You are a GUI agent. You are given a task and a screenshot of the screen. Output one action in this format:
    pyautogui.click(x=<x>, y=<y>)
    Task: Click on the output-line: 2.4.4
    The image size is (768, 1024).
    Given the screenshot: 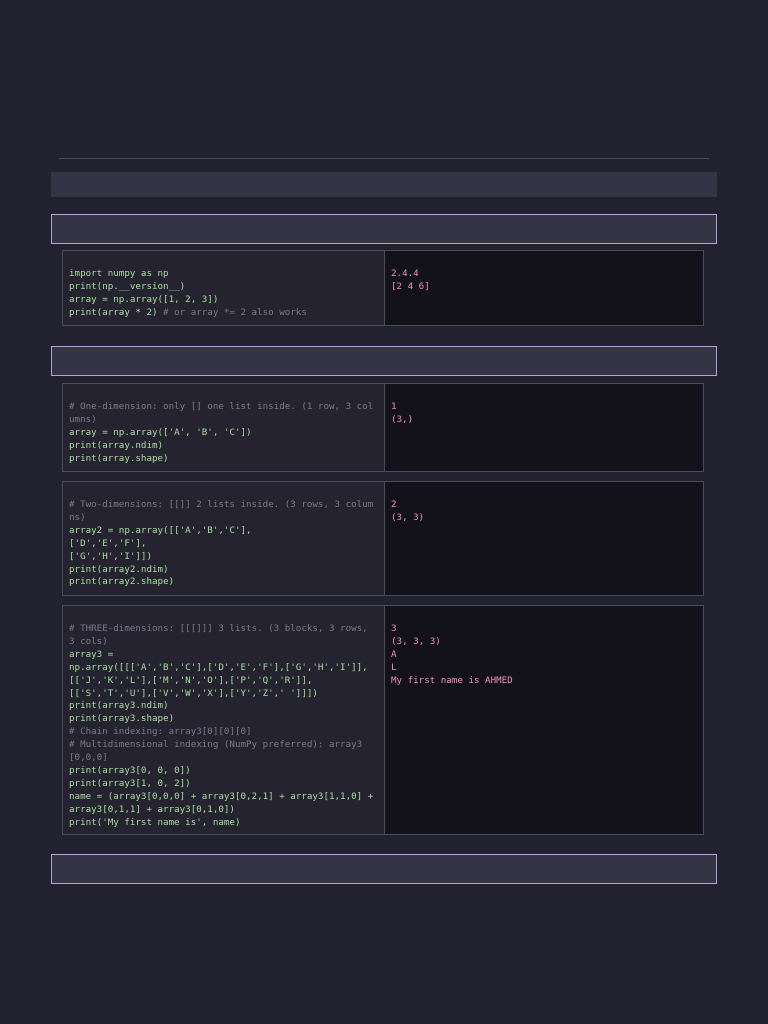 What is the action you would take?
    pyautogui.click(x=405, y=273)
    